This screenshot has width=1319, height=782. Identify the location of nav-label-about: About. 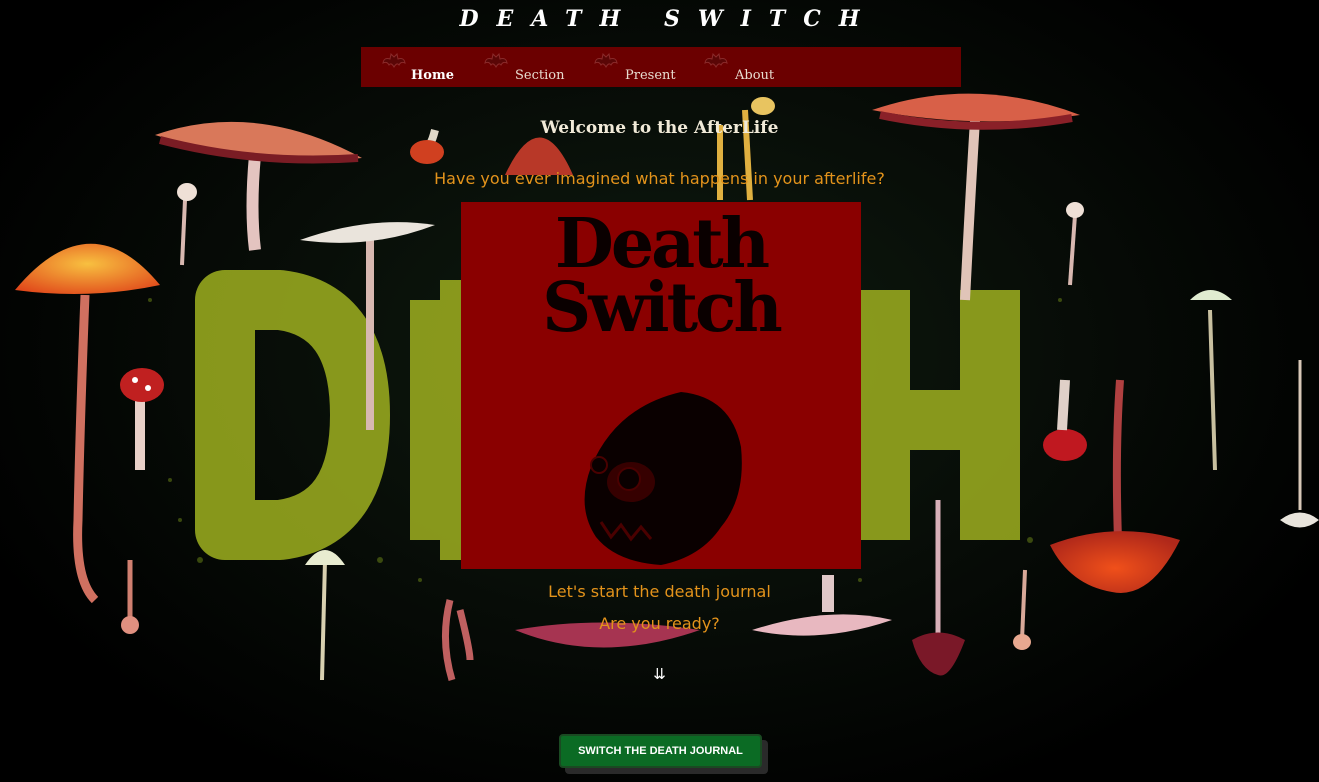
(755, 75).